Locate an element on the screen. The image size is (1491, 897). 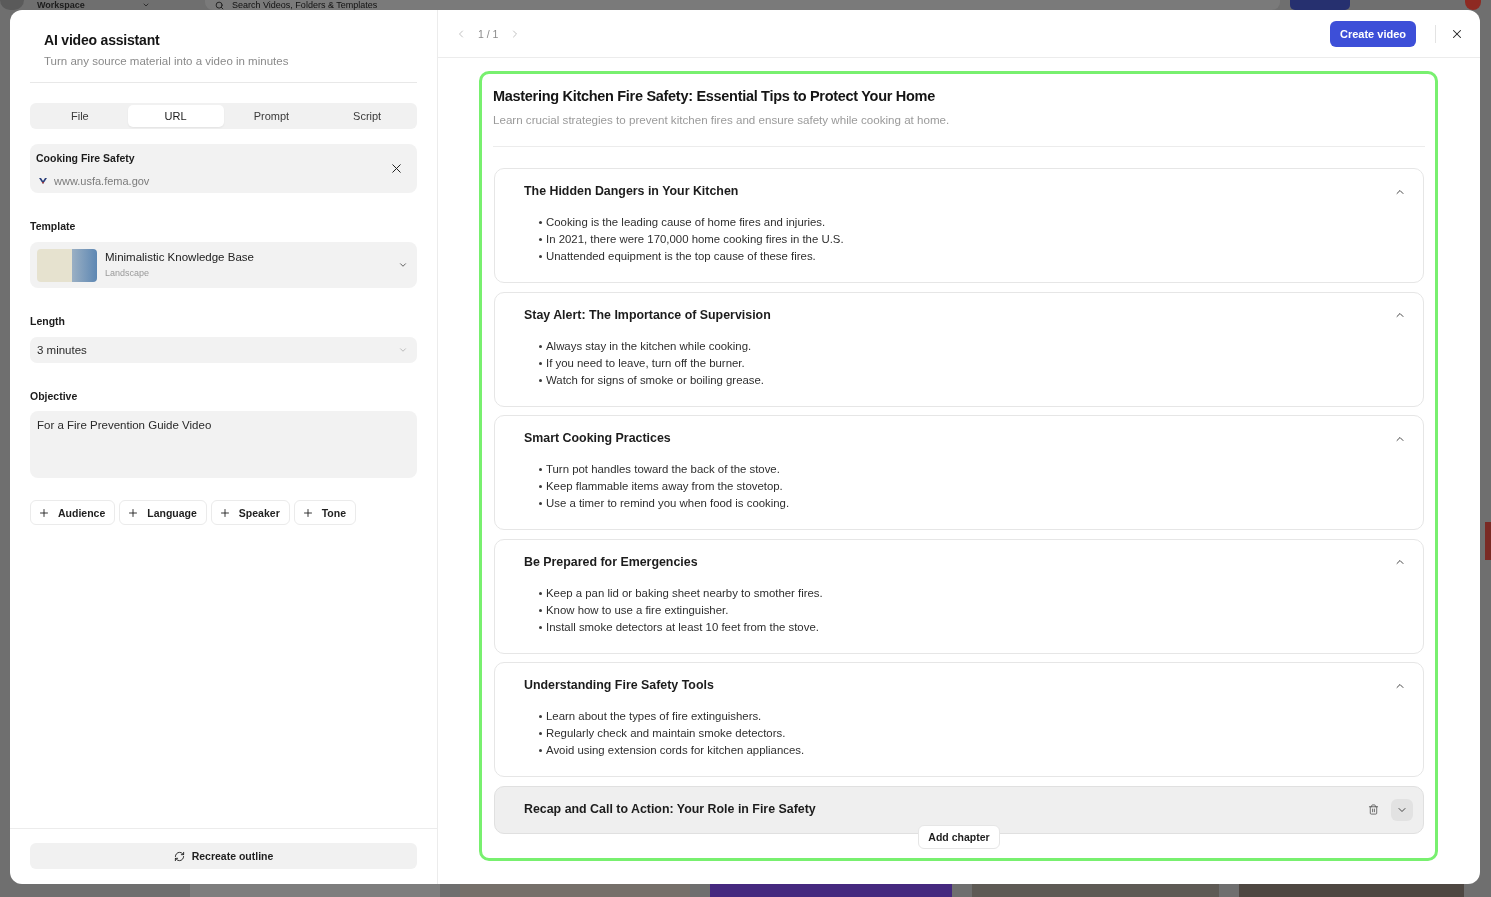
create-video-button: Create video is located at coordinates (1372, 33).